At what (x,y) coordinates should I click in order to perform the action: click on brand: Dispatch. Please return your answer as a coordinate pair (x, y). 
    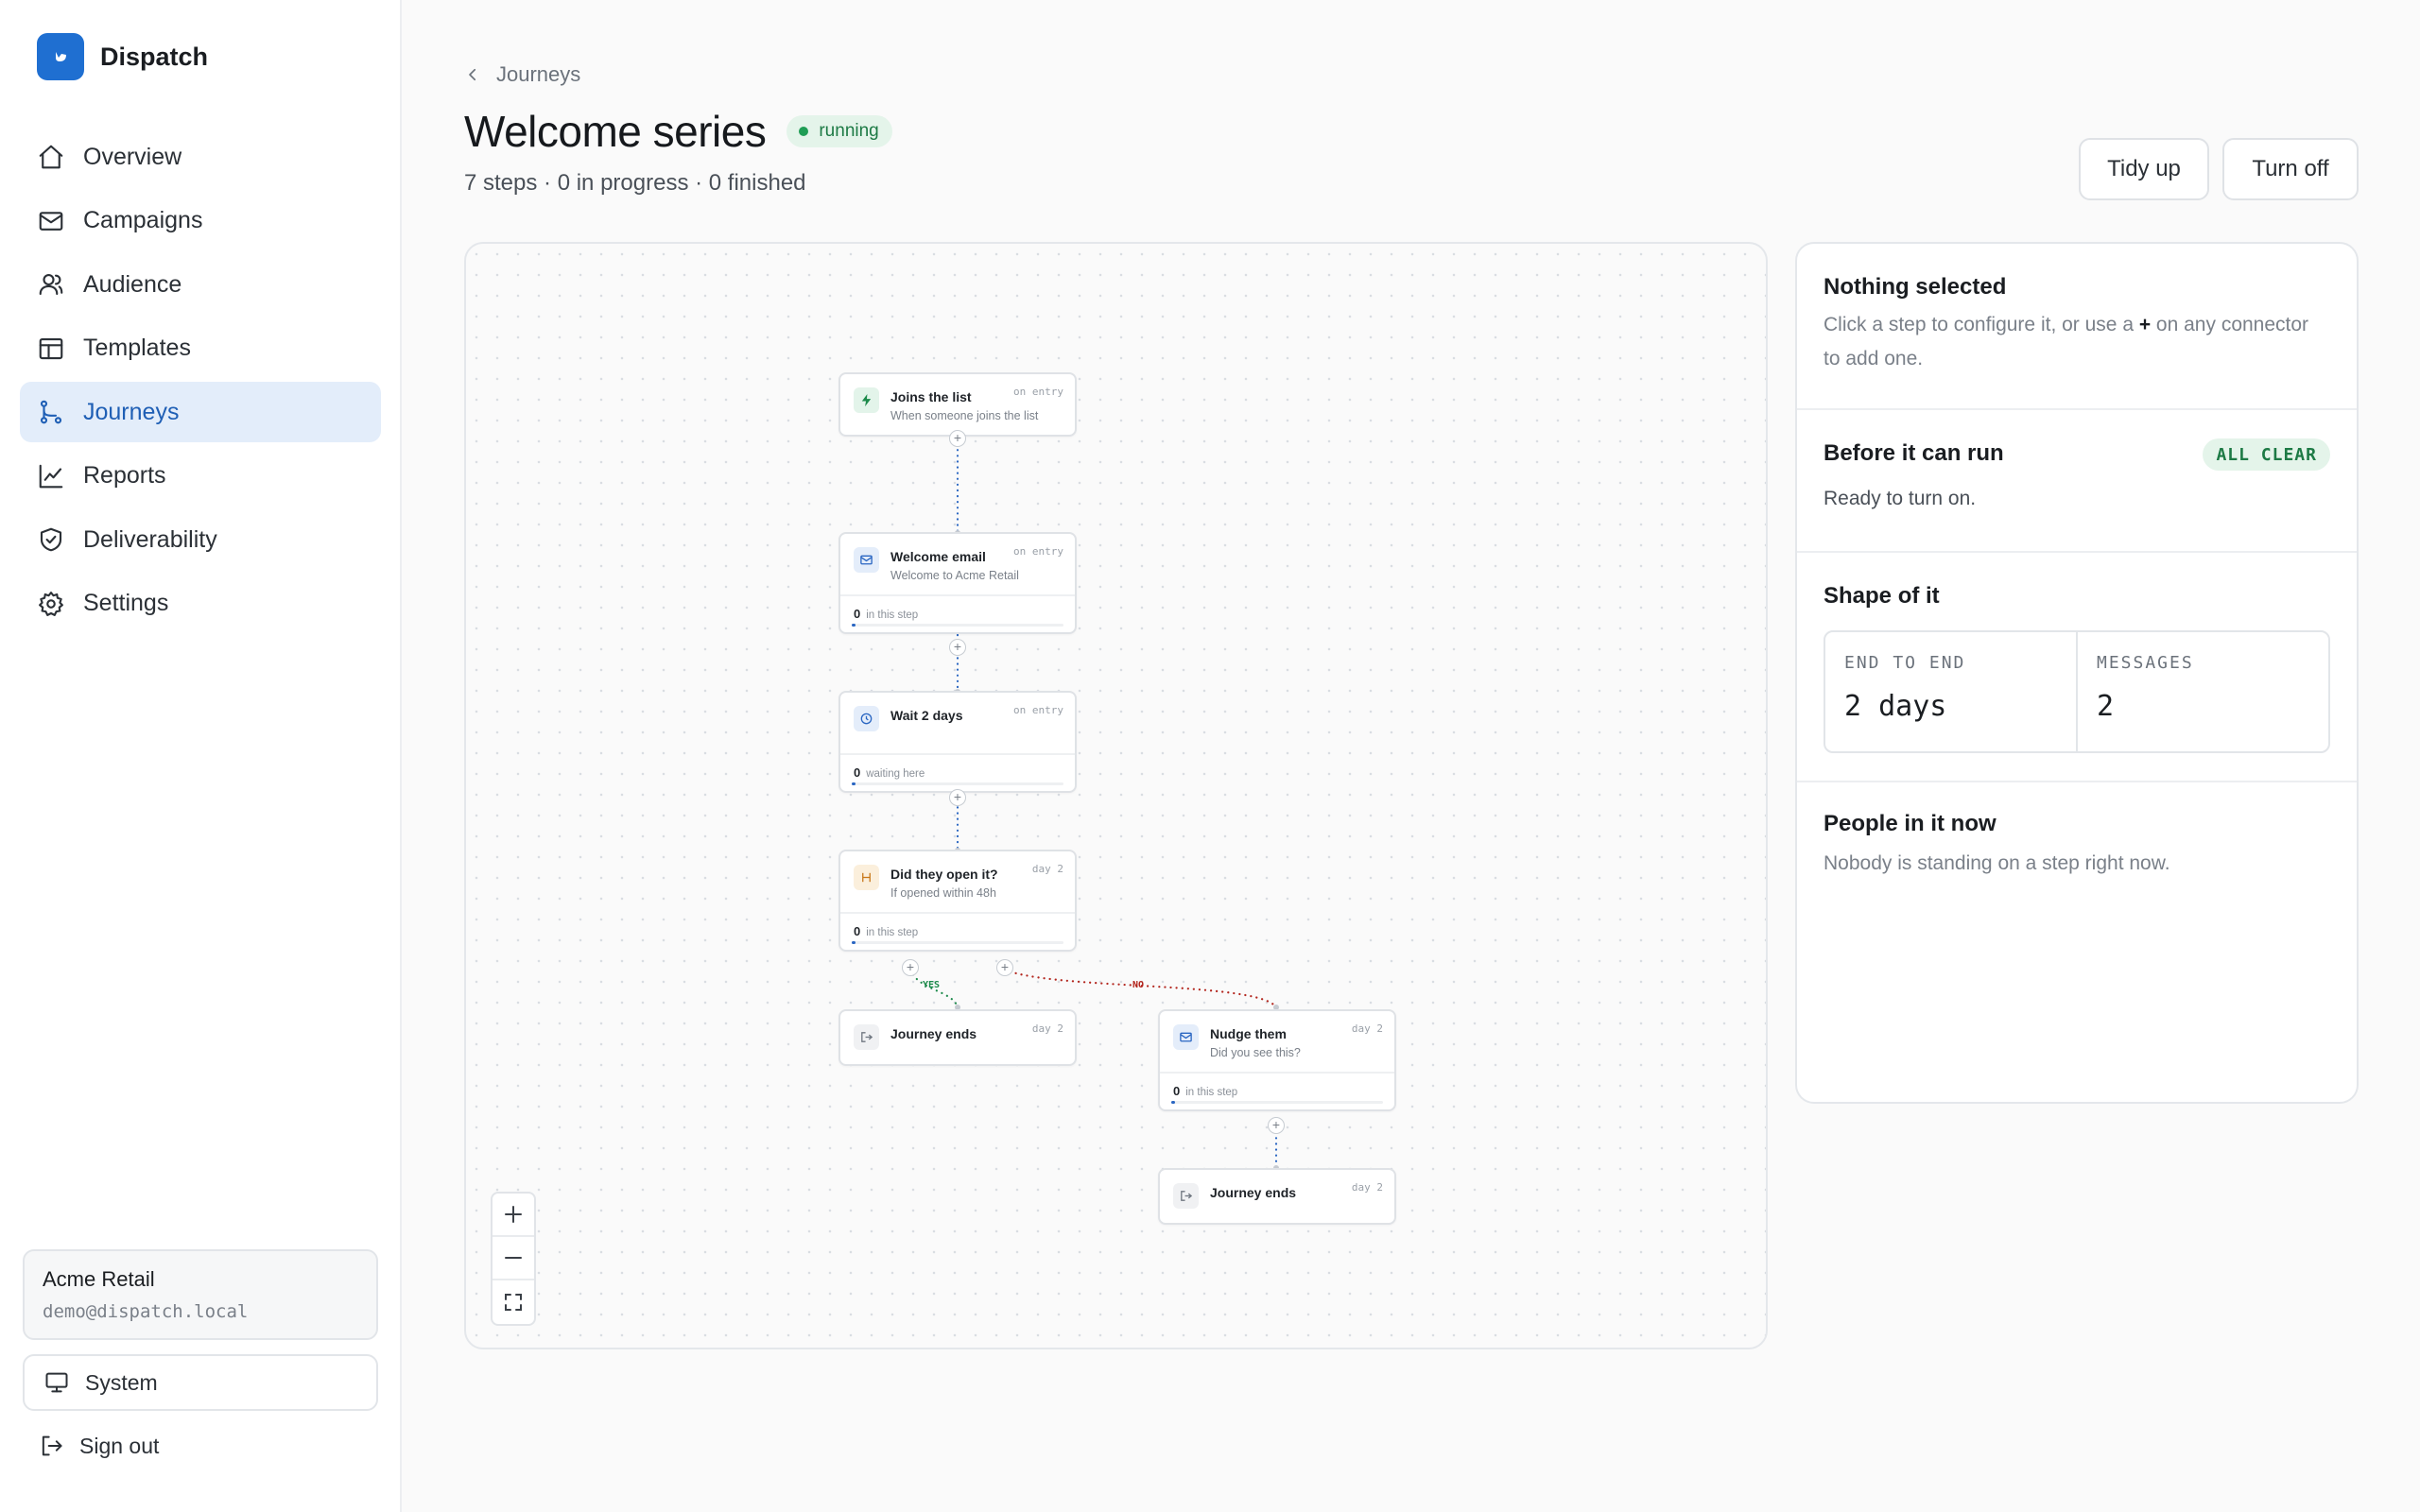
    Looking at the image, I should click on (123, 56).